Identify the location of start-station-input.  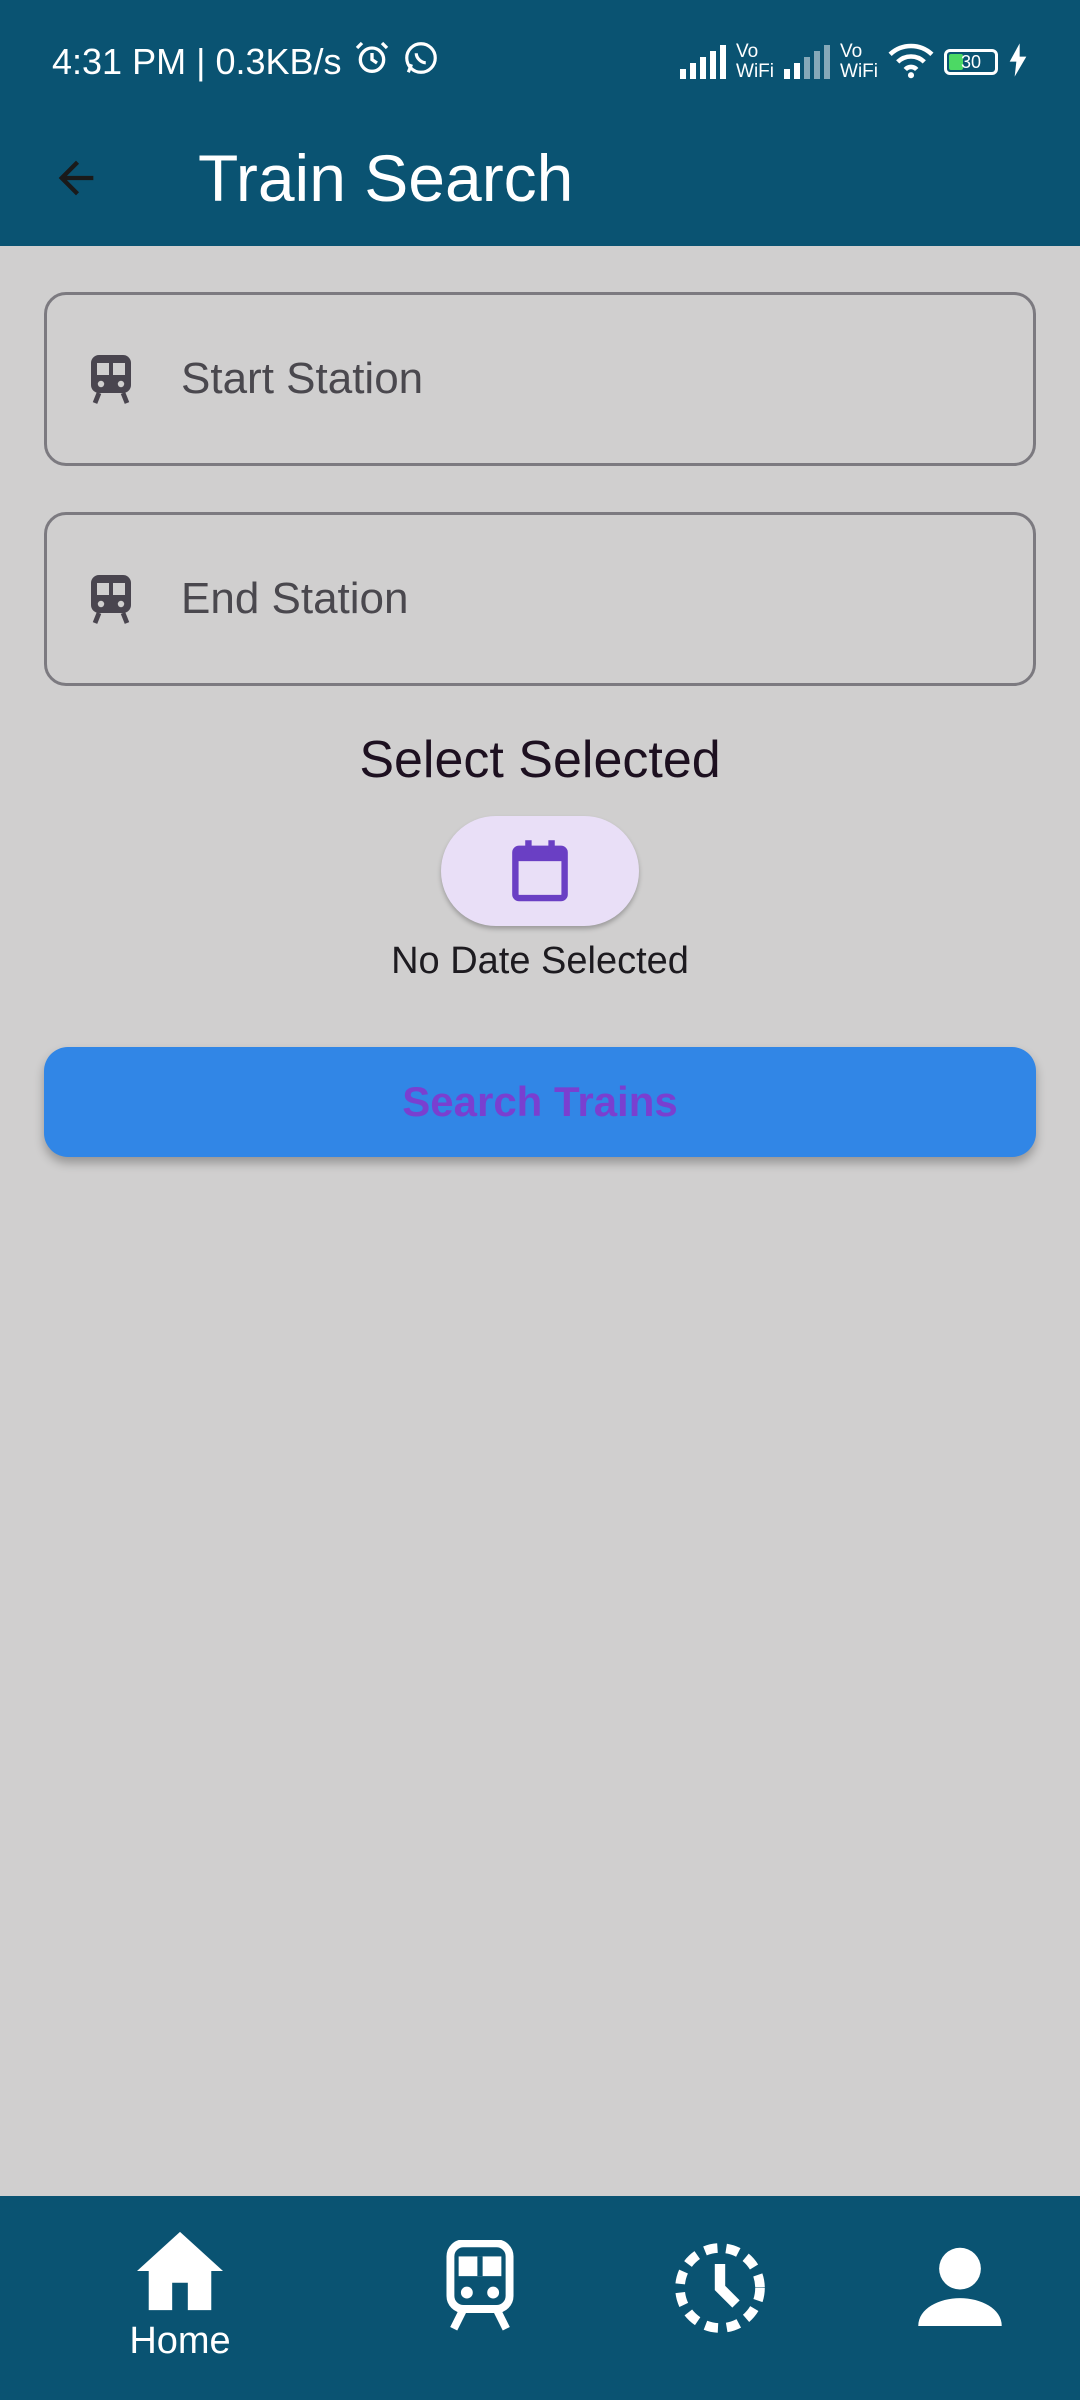
(581, 379).